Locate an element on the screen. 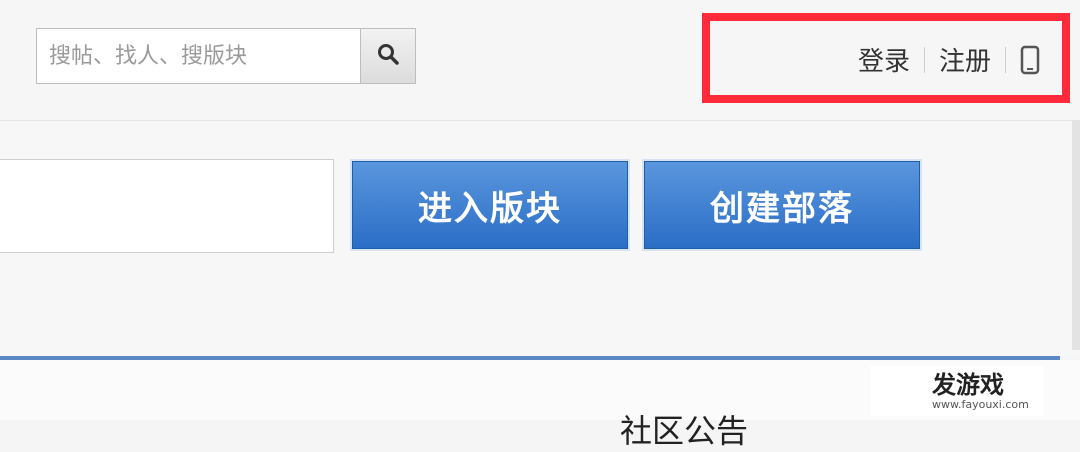  register-link: 注册 is located at coordinates (965, 59).